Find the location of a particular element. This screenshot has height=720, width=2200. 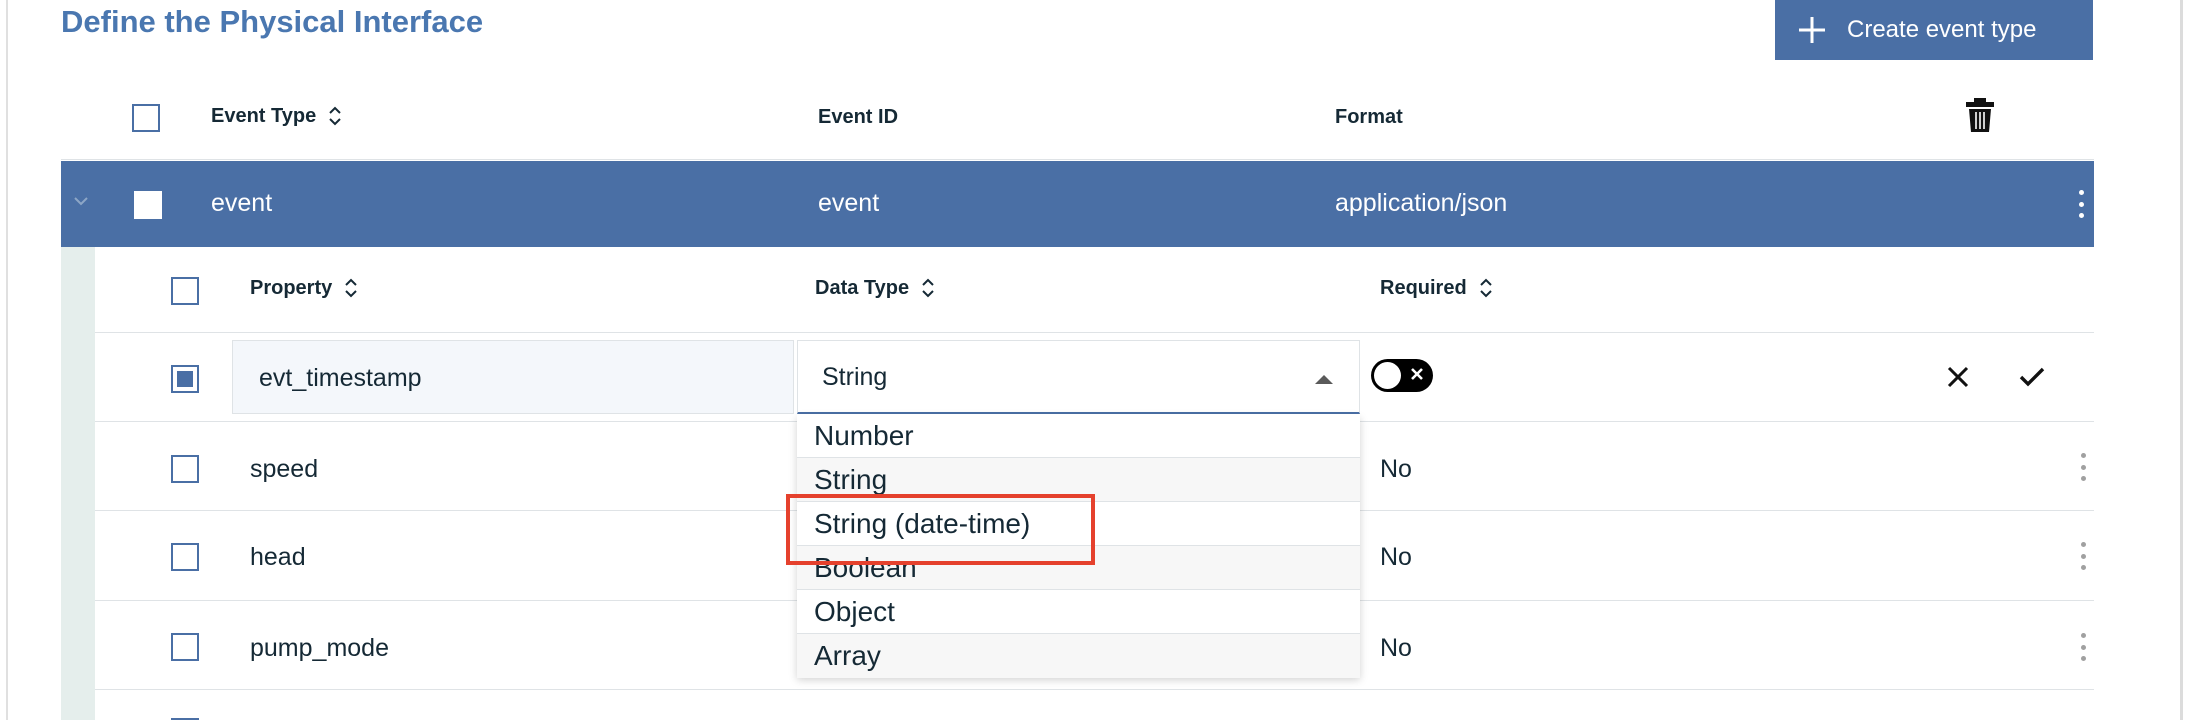

frame-left-border is located at coordinates (7, 360).